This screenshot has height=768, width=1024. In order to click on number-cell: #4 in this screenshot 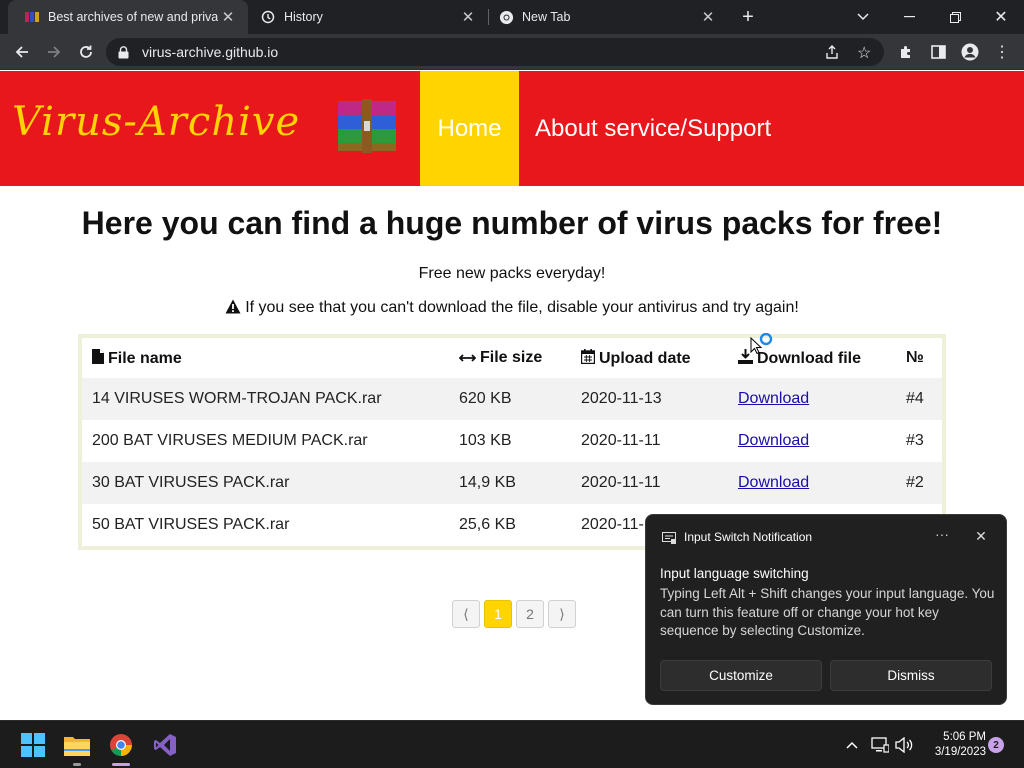, I will do `click(919, 399)`.